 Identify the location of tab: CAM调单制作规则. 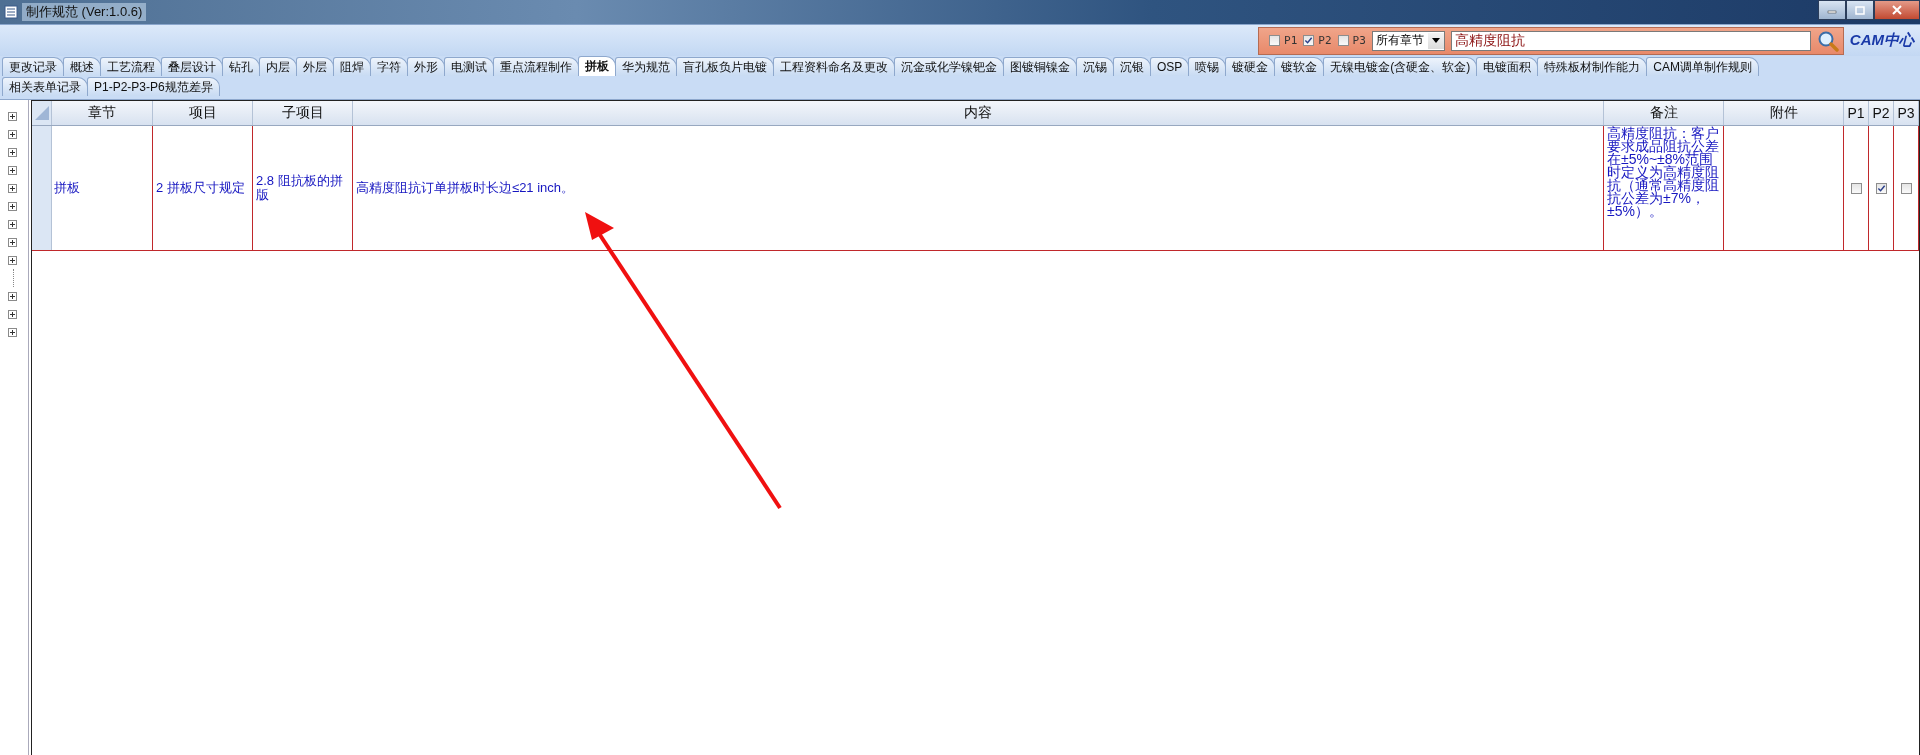
(1702, 66).